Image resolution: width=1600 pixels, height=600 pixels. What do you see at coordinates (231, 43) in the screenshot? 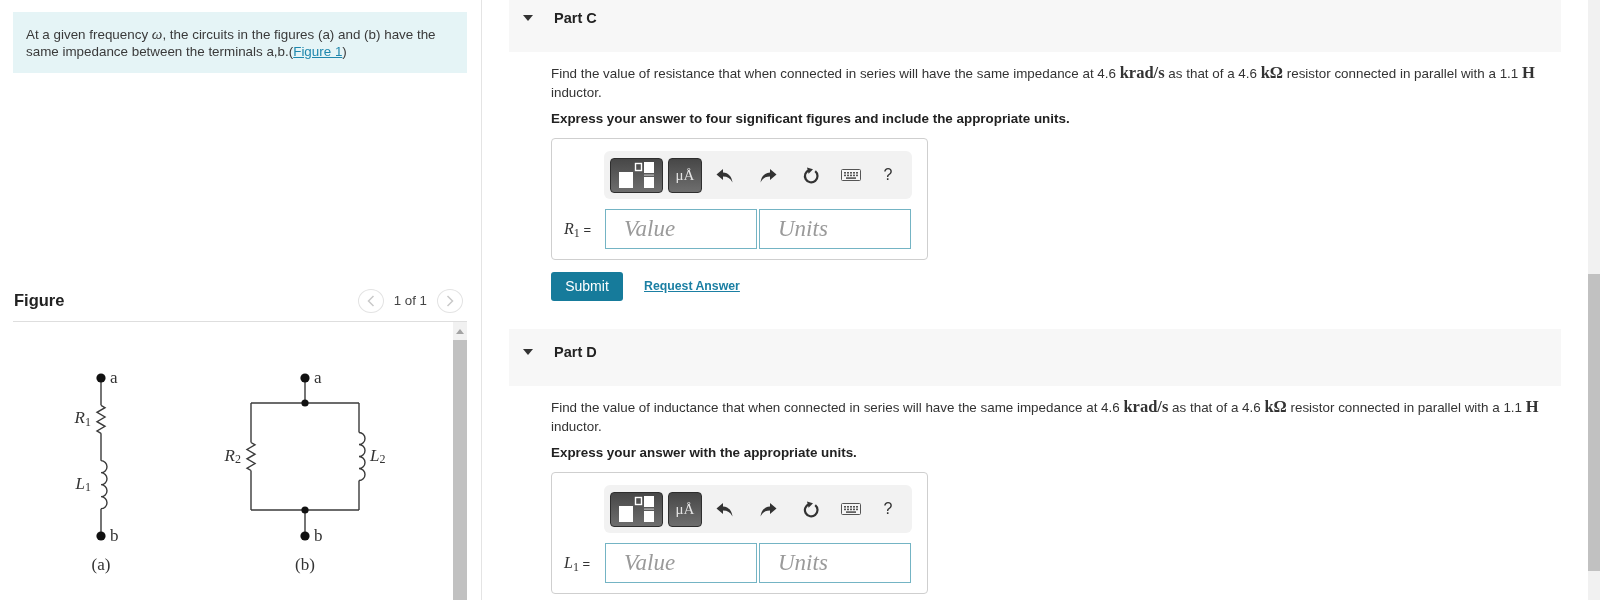
I see `intro-text: At a given frequency ω, the circuits in the figures (a) and (b) have the same impedance between the terminals a,b.(Figure 1)` at bounding box center [231, 43].